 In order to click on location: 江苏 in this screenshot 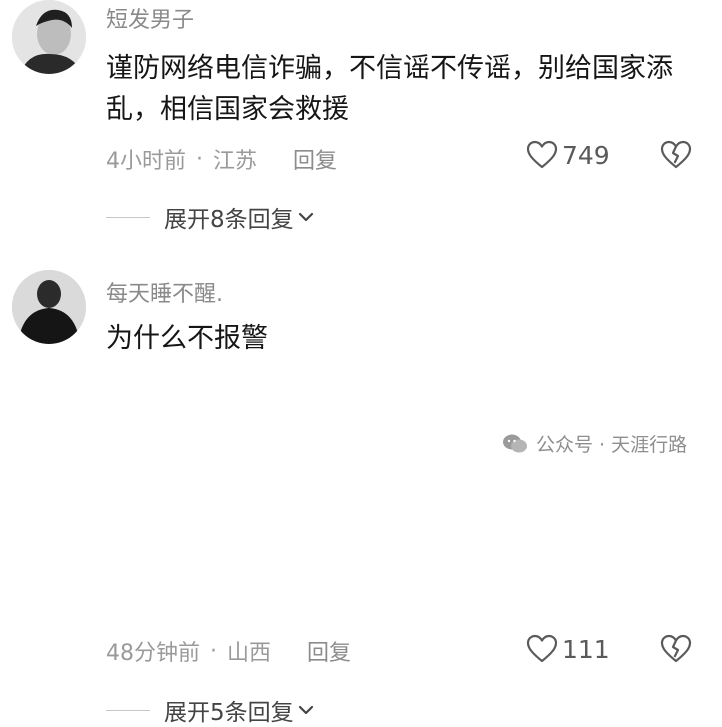, I will do `click(235, 161)`.